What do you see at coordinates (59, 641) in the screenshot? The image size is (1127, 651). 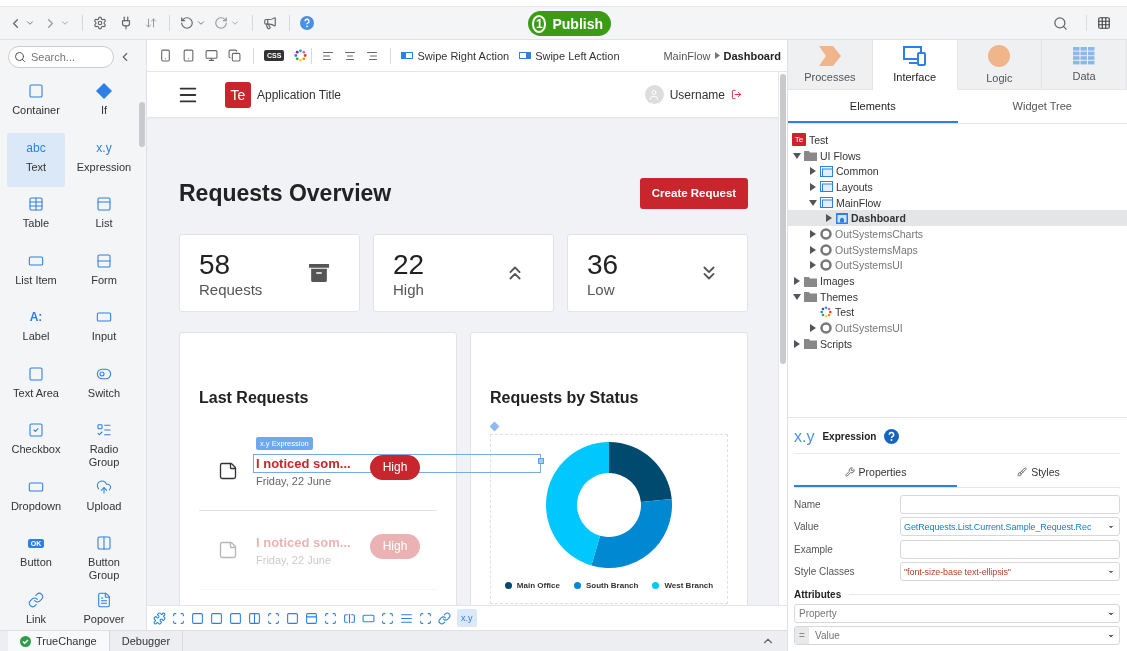 I see `bottom-tab: TrueChange` at bounding box center [59, 641].